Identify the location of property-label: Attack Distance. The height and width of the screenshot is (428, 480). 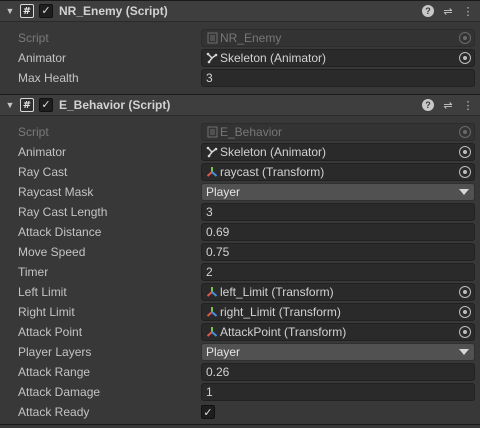
(60, 232).